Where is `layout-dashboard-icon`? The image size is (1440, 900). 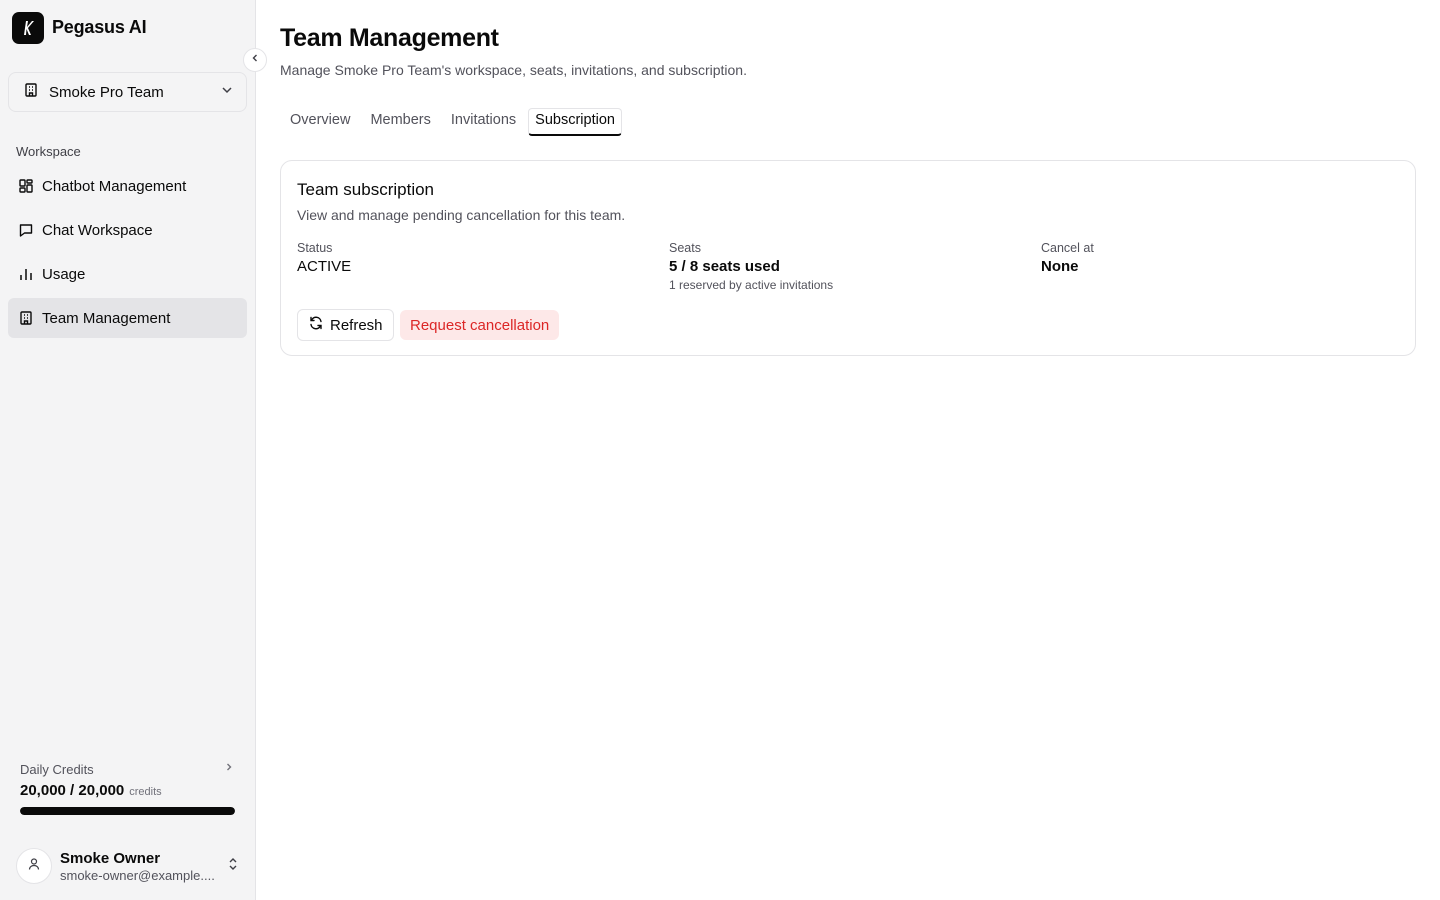
layout-dashboard-icon is located at coordinates (26, 186).